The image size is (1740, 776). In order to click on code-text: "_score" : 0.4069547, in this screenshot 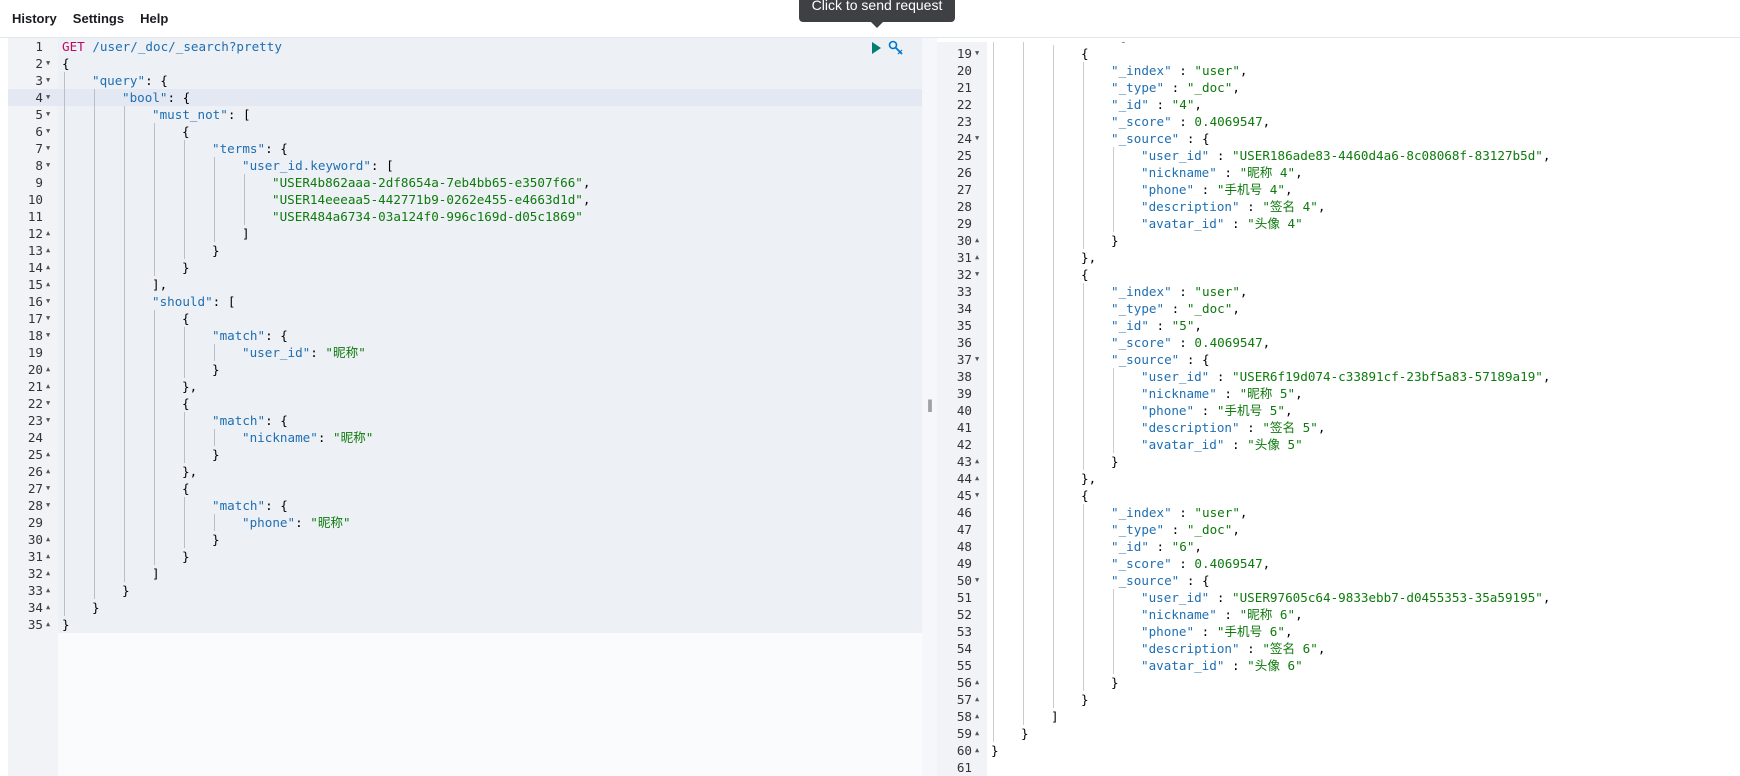, I will do `click(1190, 121)`.